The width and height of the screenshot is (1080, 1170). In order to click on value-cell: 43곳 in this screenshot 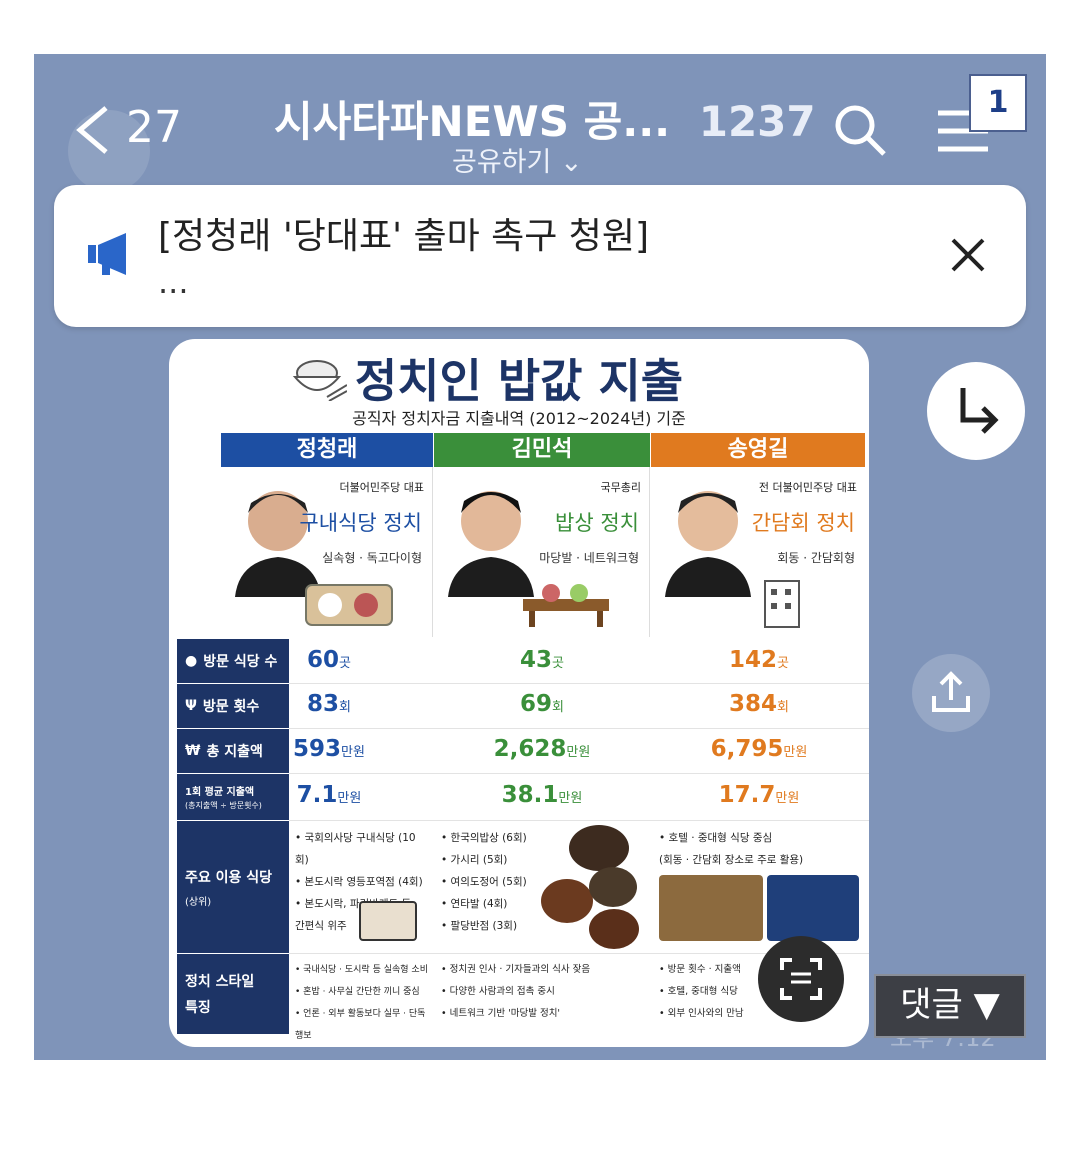, I will do `click(542, 660)`.